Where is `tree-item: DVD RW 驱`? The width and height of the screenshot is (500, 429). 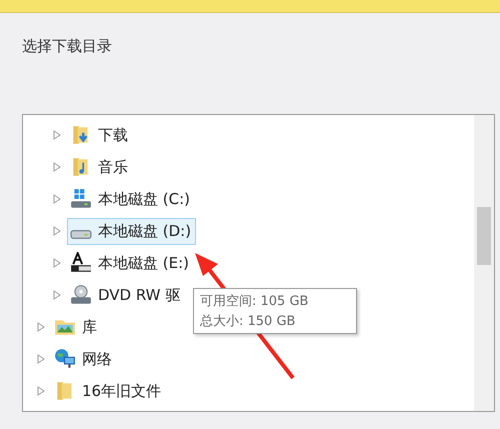
tree-item: DVD RW 驱 is located at coordinates (126, 295).